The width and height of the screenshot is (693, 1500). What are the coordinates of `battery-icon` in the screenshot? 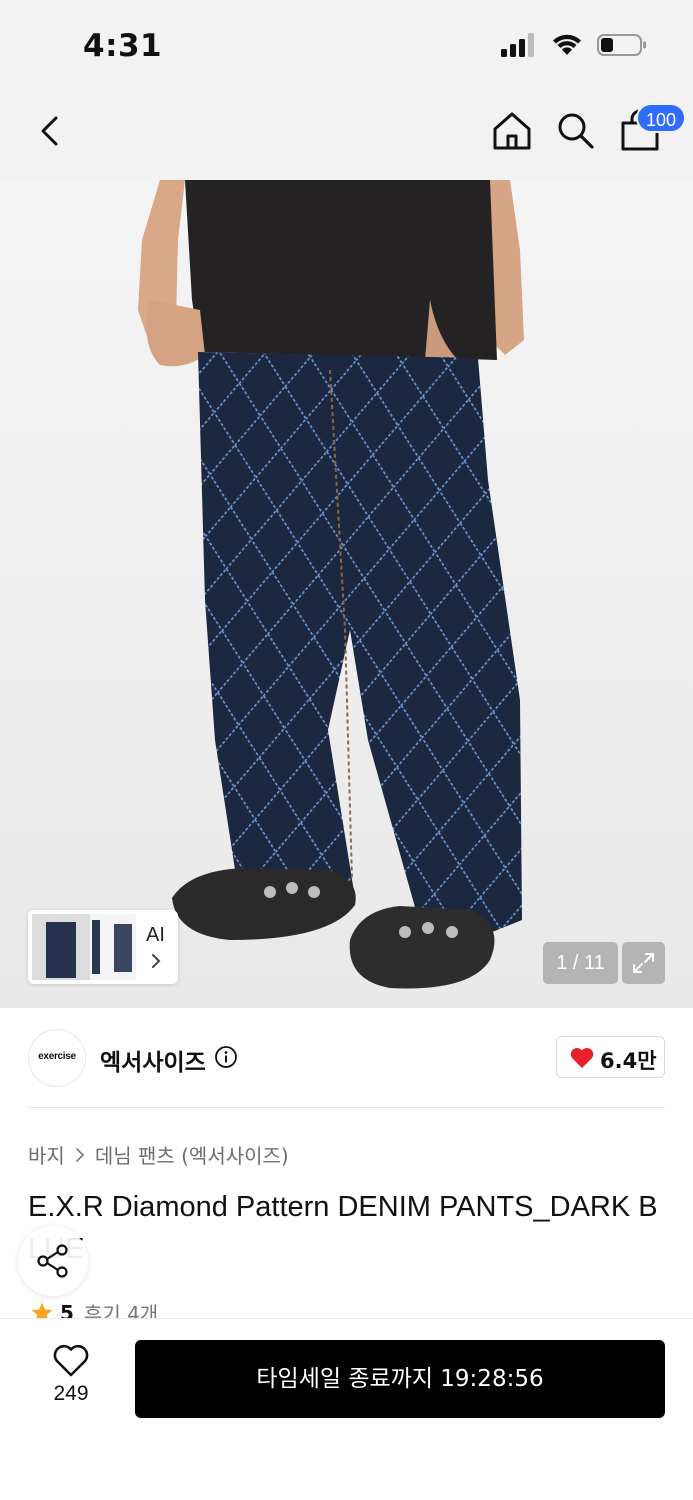 It's located at (621, 45).